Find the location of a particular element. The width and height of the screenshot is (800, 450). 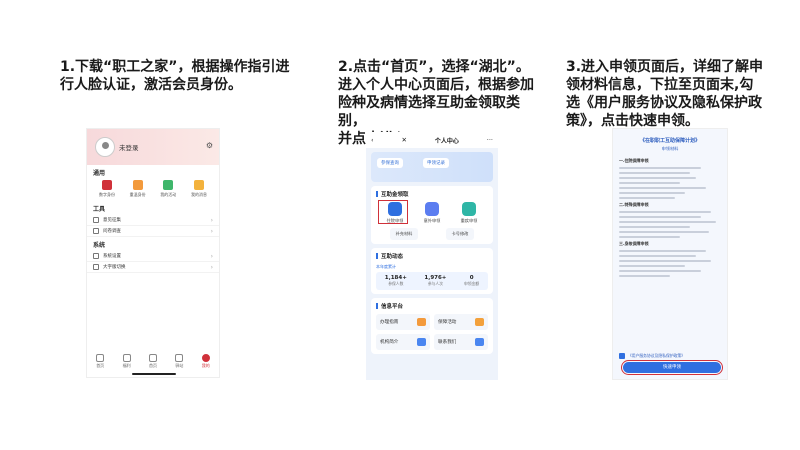

system-row-settings: 系统设置 › is located at coordinates (153, 256).